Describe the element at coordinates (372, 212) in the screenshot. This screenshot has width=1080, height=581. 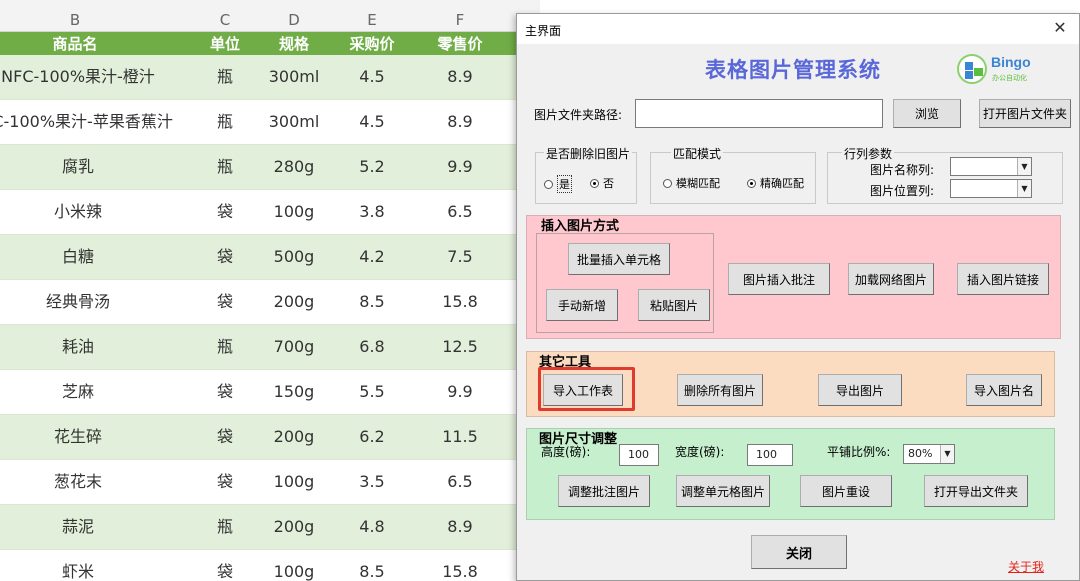
I see `cell-purchase-price: 3.8` at that location.